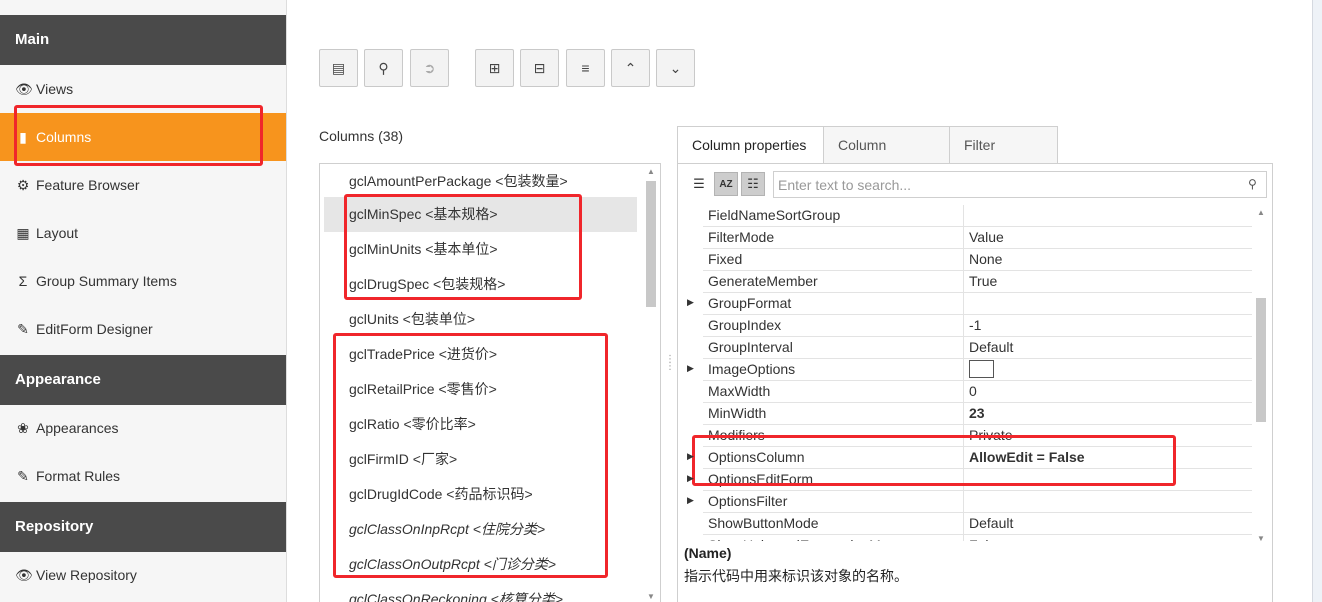 This screenshot has height=602, width=1322. Describe the element at coordinates (1108, 435) in the screenshot. I see `property-value: Private` at that location.